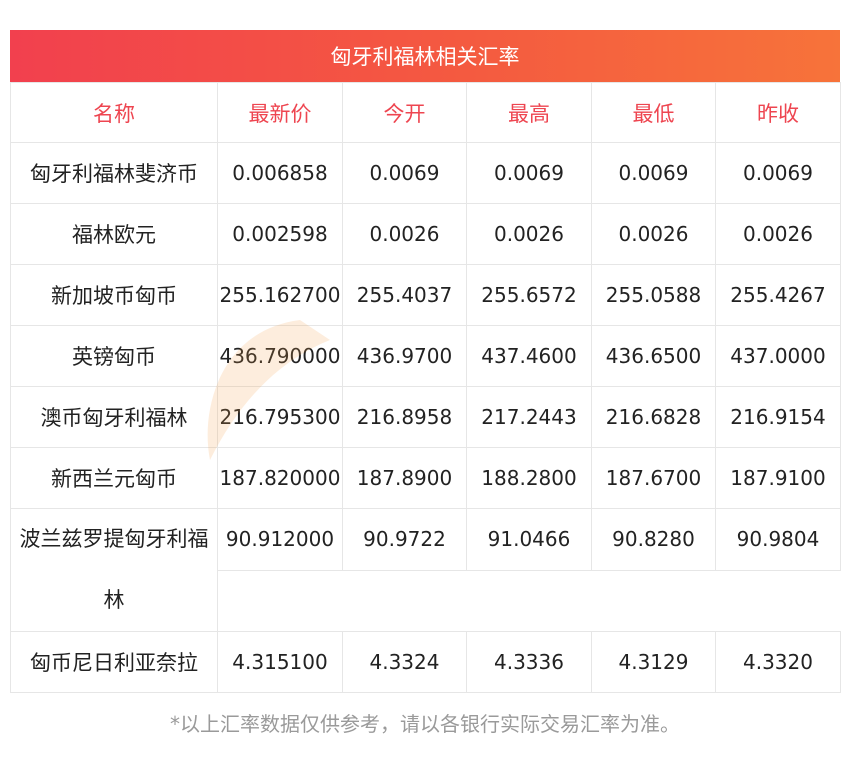 This screenshot has width=850, height=757. Describe the element at coordinates (404, 295) in the screenshot. I see `open-value: 255.4037` at that location.